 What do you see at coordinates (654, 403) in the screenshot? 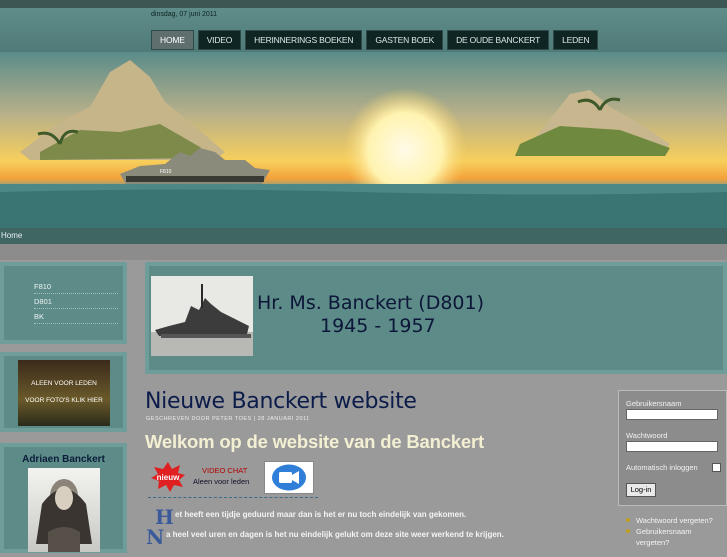
I see `username-label: Gebruikersnaam` at bounding box center [654, 403].